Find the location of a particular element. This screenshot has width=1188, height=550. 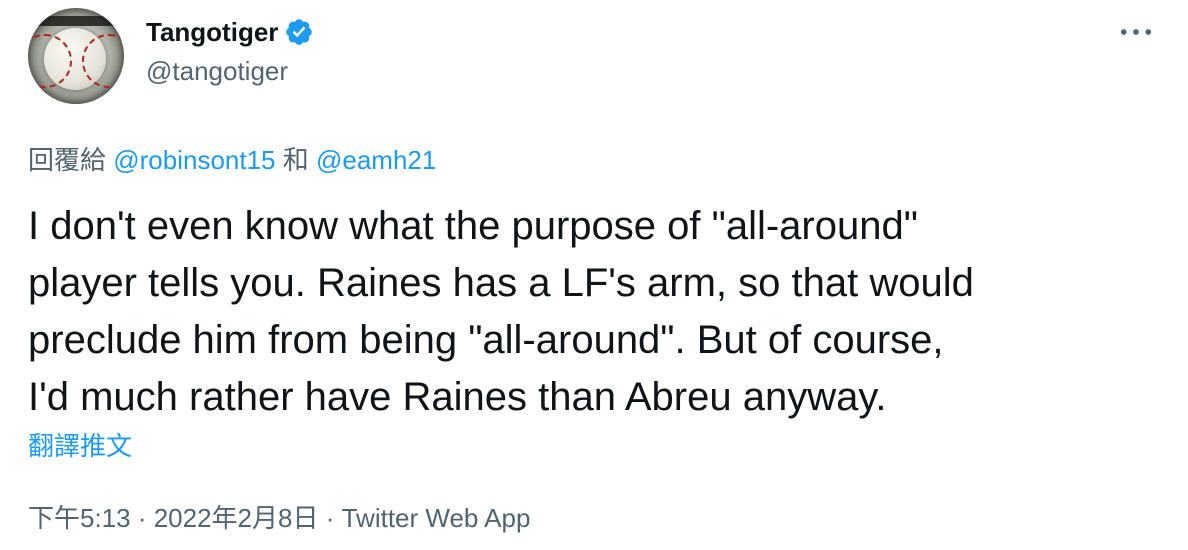

translate-tweet-link: 翻譯推文 is located at coordinates (80, 444).